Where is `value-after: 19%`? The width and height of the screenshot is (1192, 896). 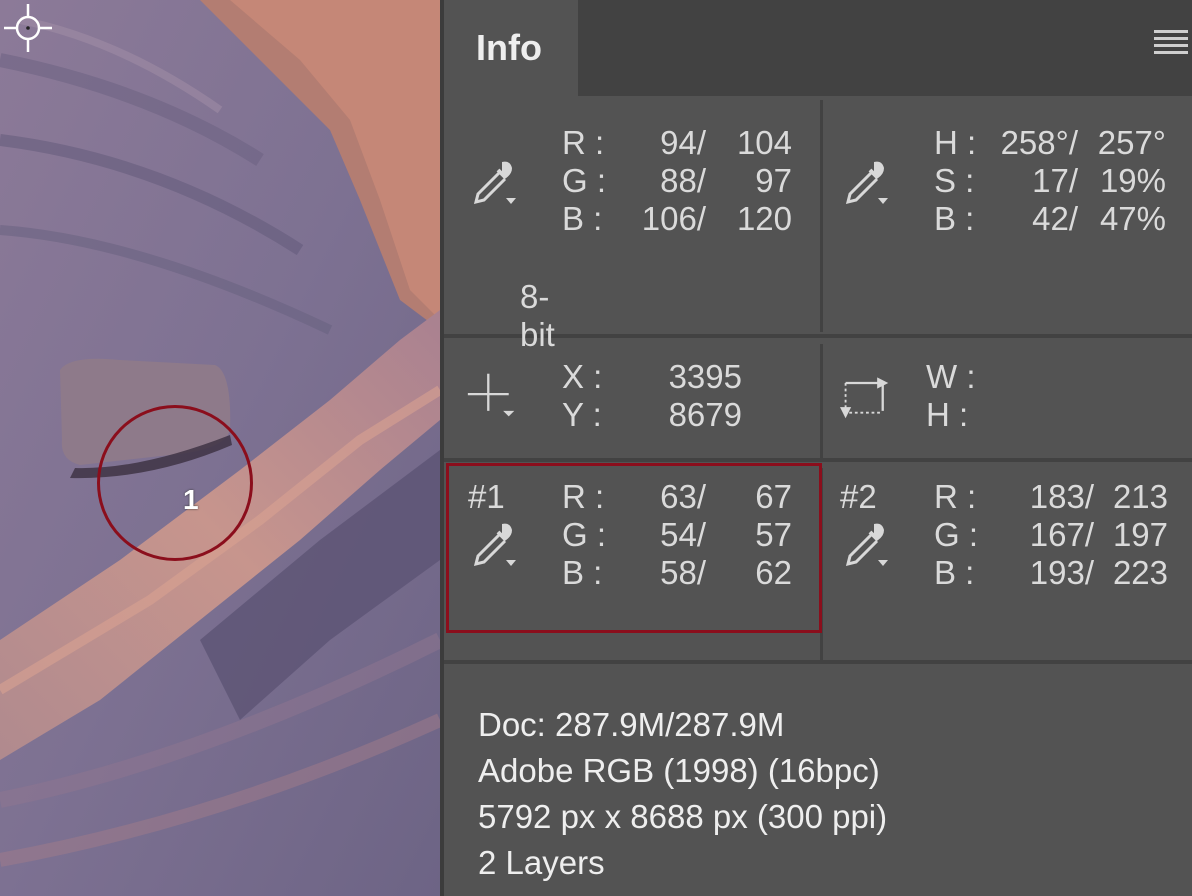 value-after: 19% is located at coordinates (1132, 180).